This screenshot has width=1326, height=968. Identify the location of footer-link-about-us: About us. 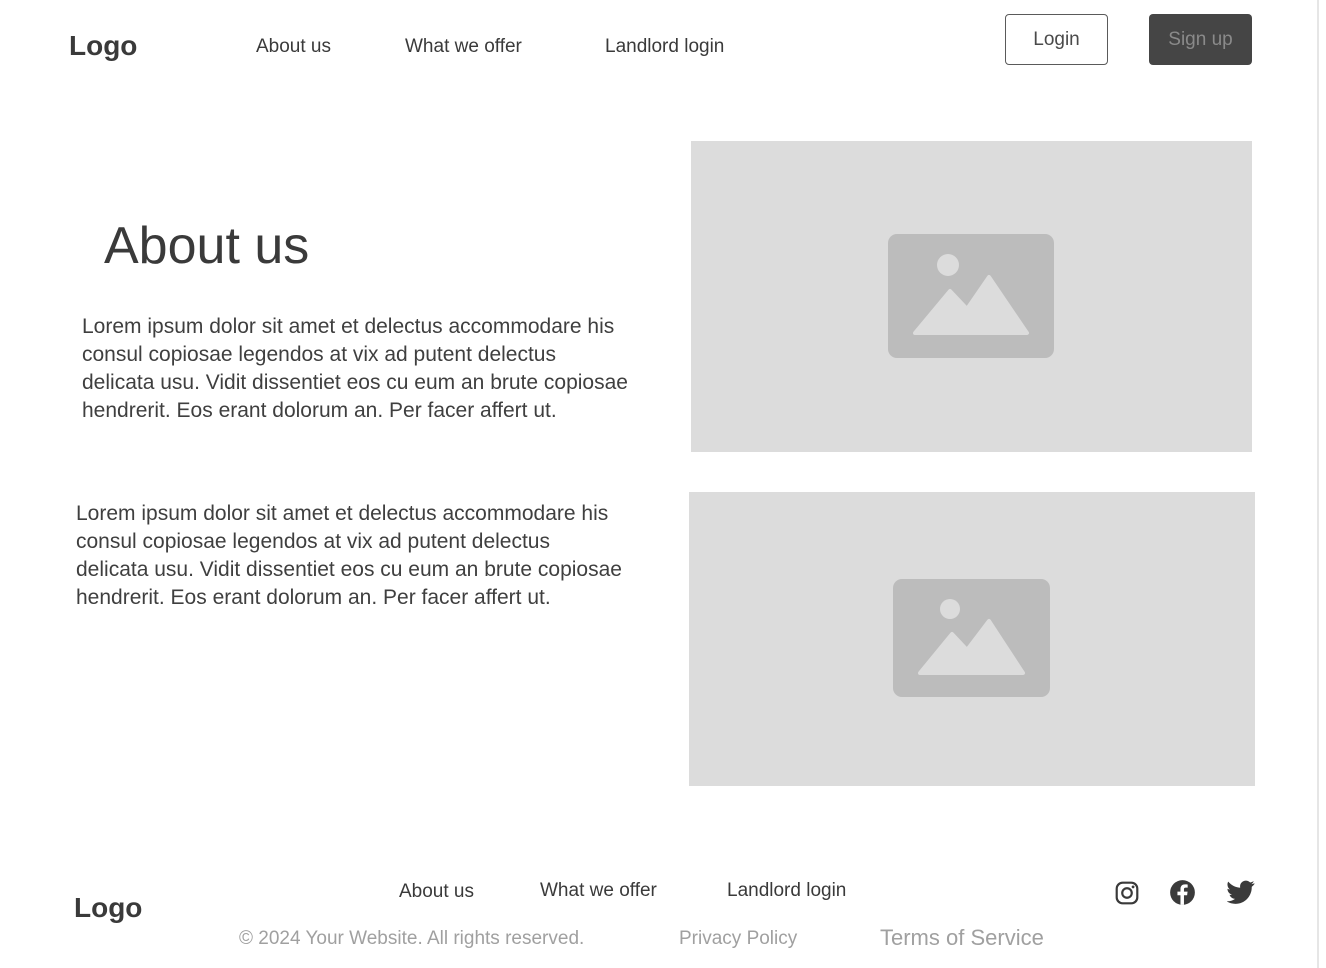
(436, 892).